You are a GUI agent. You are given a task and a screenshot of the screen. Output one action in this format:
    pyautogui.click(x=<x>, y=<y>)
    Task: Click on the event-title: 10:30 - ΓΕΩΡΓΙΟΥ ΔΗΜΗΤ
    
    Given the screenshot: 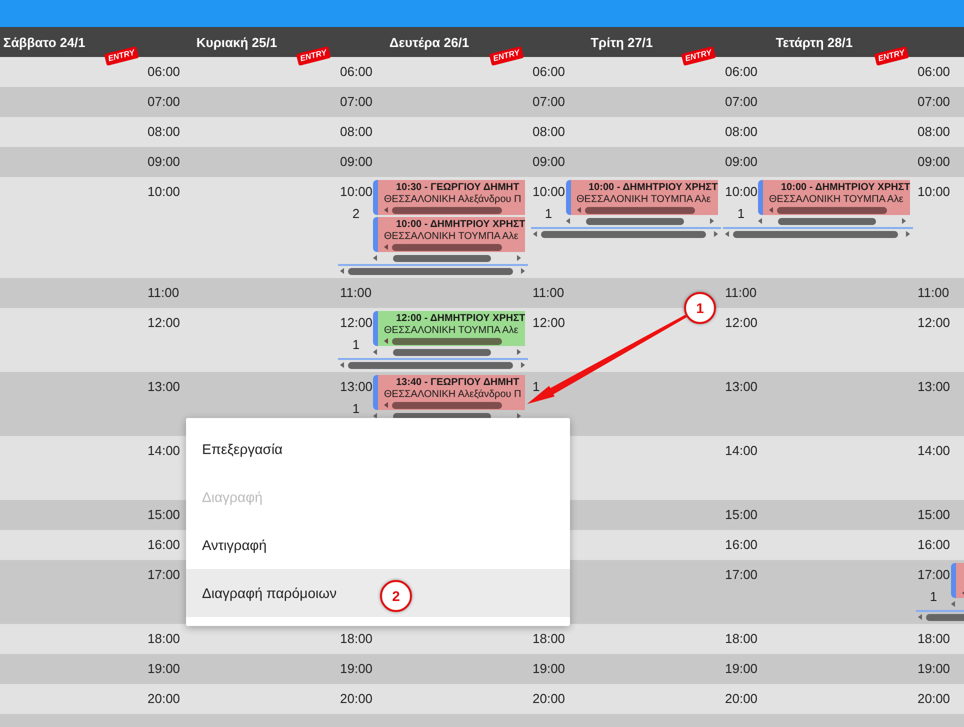 What is the action you would take?
    pyautogui.click(x=457, y=188)
    